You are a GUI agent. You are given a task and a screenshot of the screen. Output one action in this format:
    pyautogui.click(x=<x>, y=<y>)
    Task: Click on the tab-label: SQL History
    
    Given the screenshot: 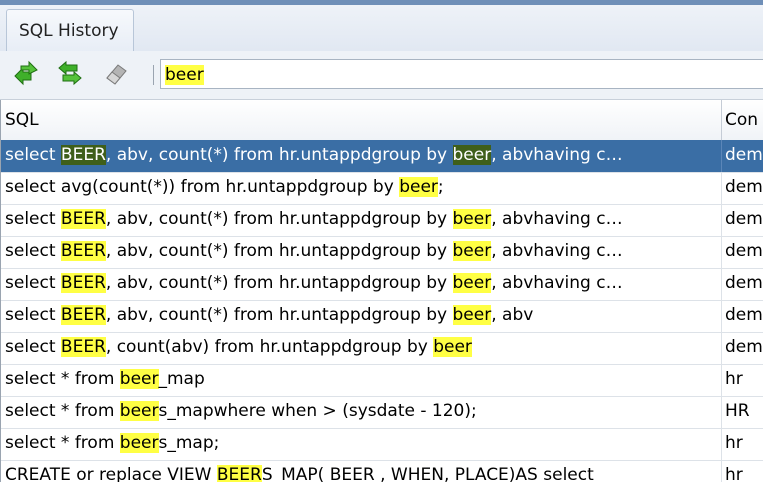 What is the action you would take?
    pyautogui.click(x=69, y=31)
    